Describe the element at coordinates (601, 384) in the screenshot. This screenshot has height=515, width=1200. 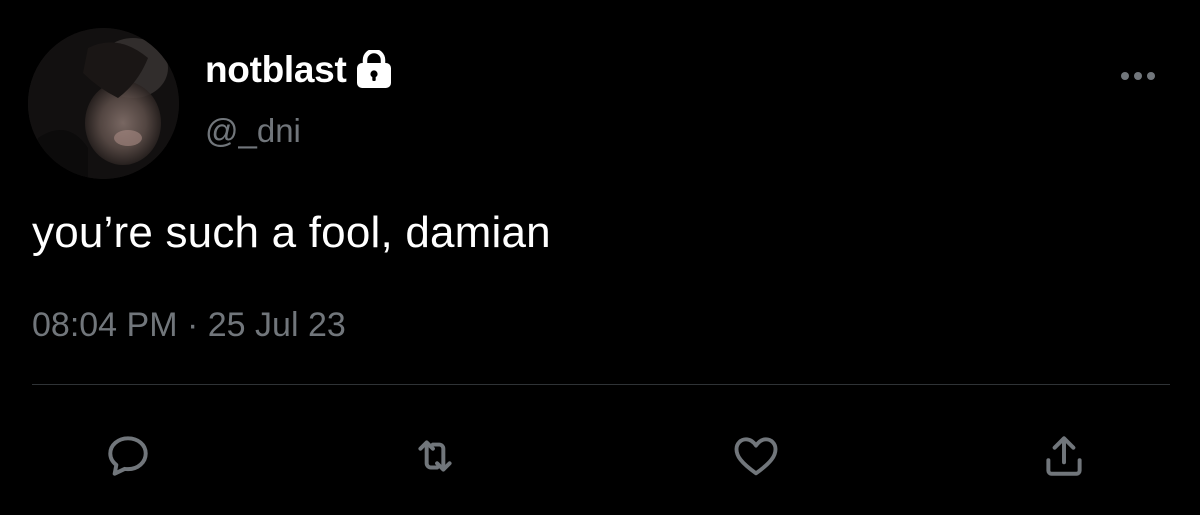
I see `divider` at that location.